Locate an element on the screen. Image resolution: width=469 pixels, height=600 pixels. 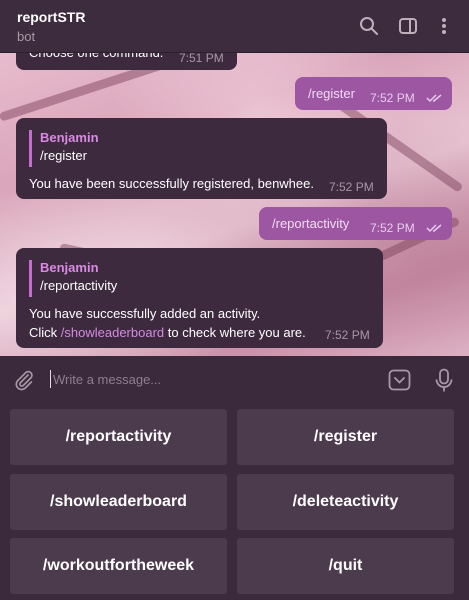
command-button-register: /register is located at coordinates (345, 437).